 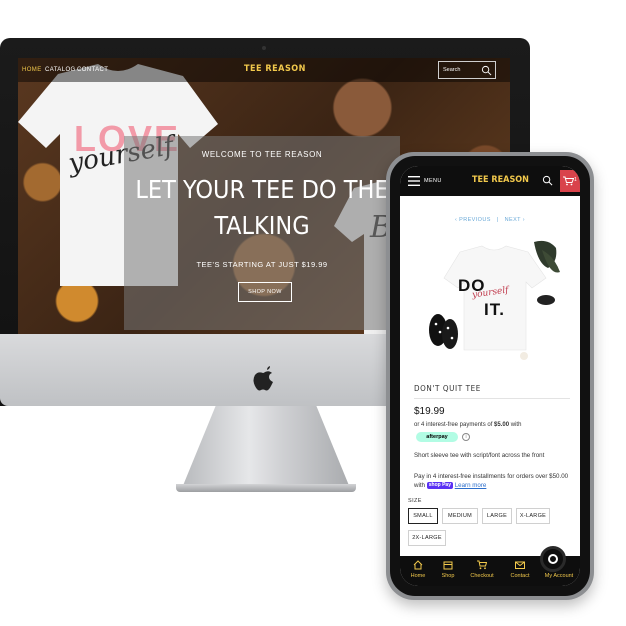 What do you see at coordinates (533, 516) in the screenshot?
I see `size-option-x-large: X-LARGE` at bounding box center [533, 516].